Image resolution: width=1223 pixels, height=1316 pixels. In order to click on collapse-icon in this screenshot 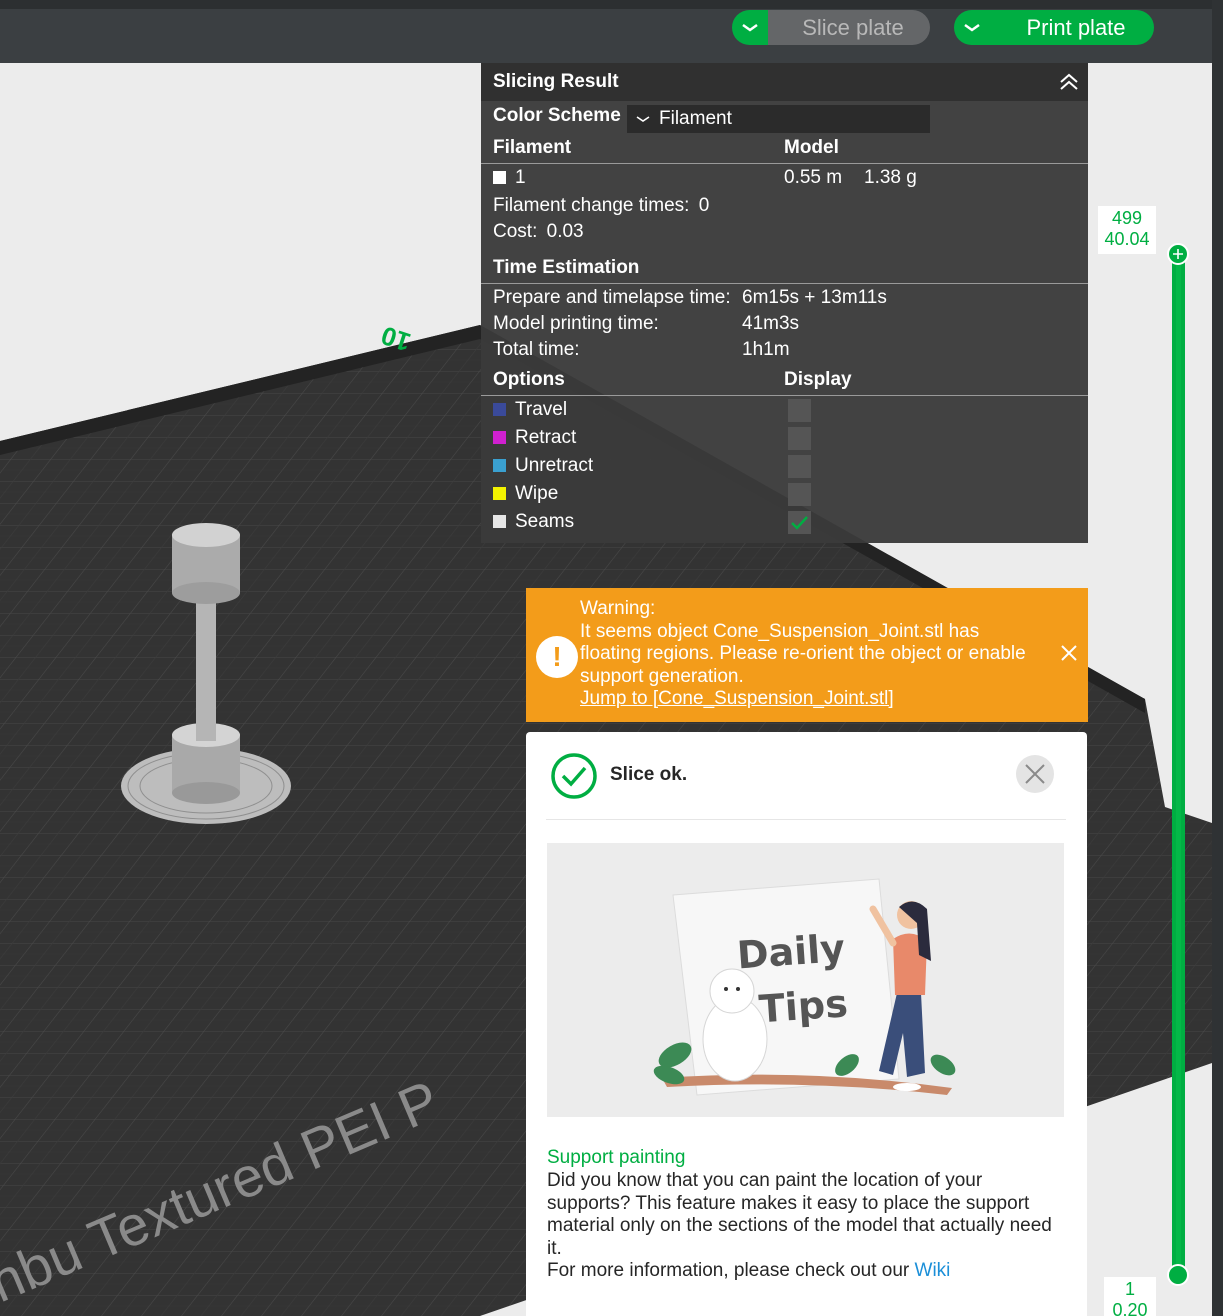, I will do `click(1069, 82)`.